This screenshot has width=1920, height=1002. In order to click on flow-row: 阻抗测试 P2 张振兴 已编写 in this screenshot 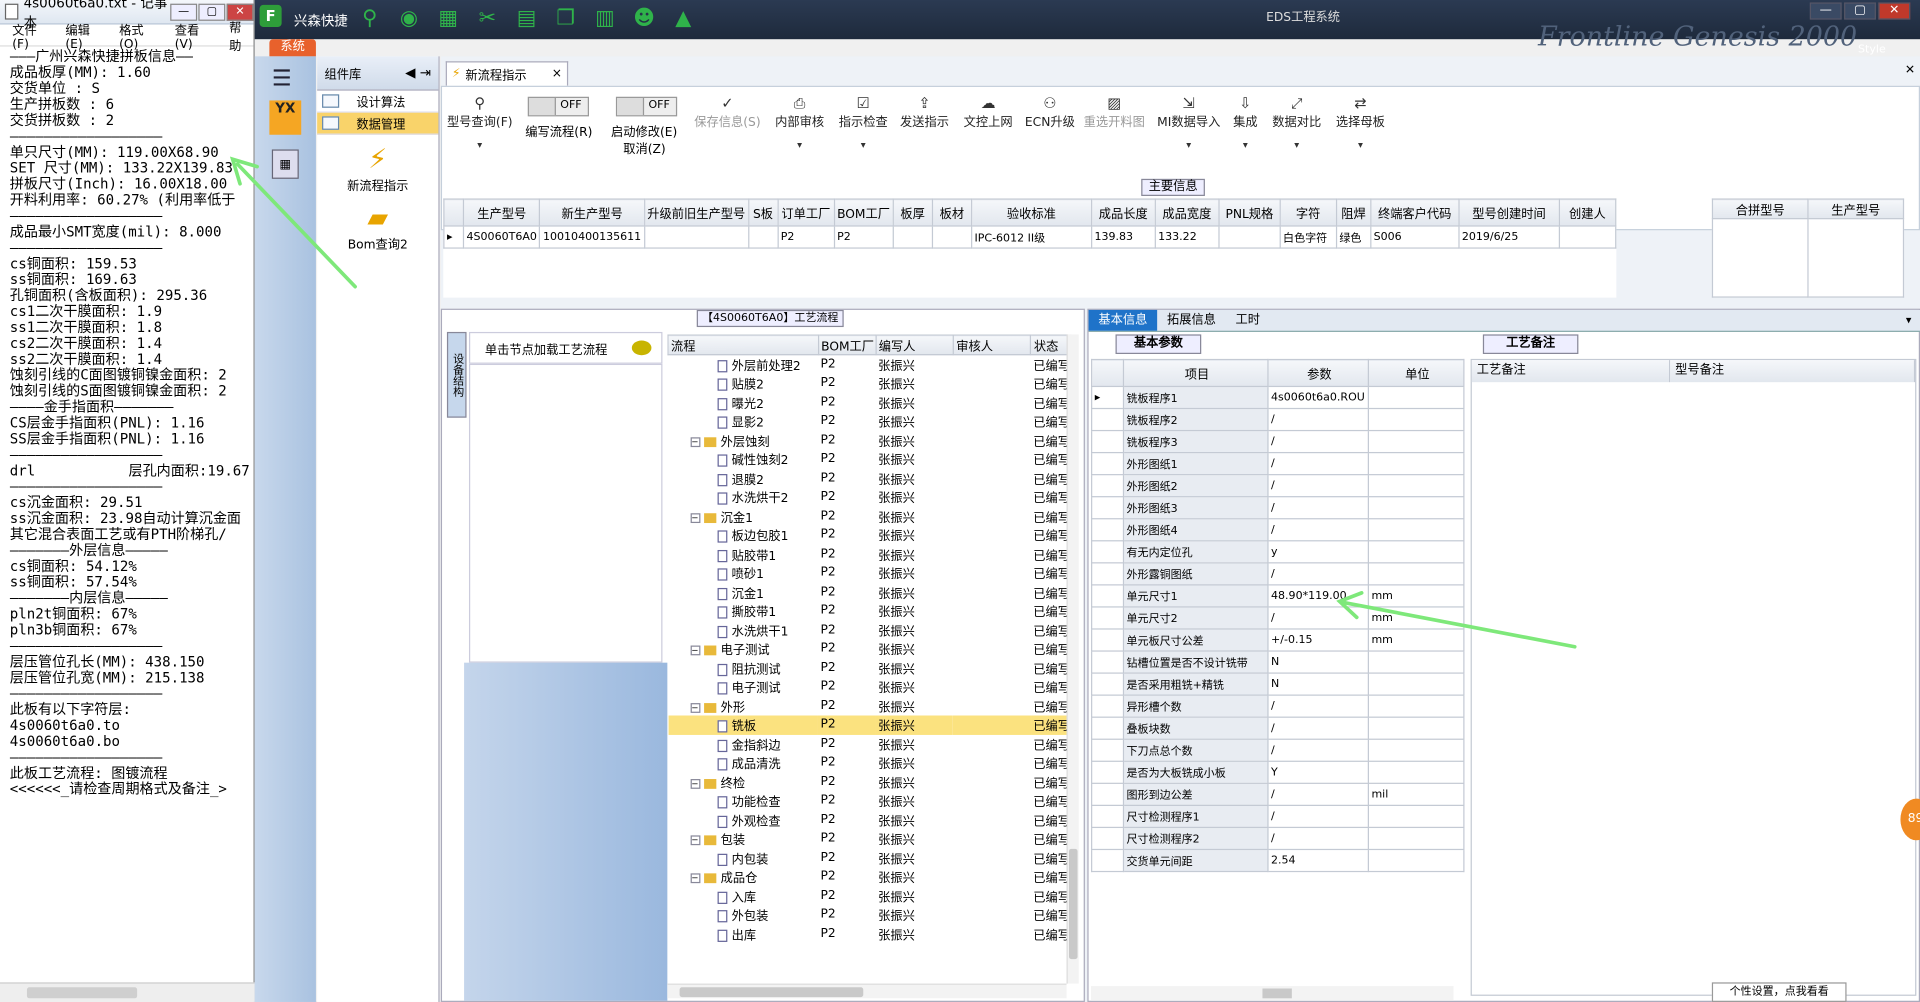, I will do `click(869, 667)`.